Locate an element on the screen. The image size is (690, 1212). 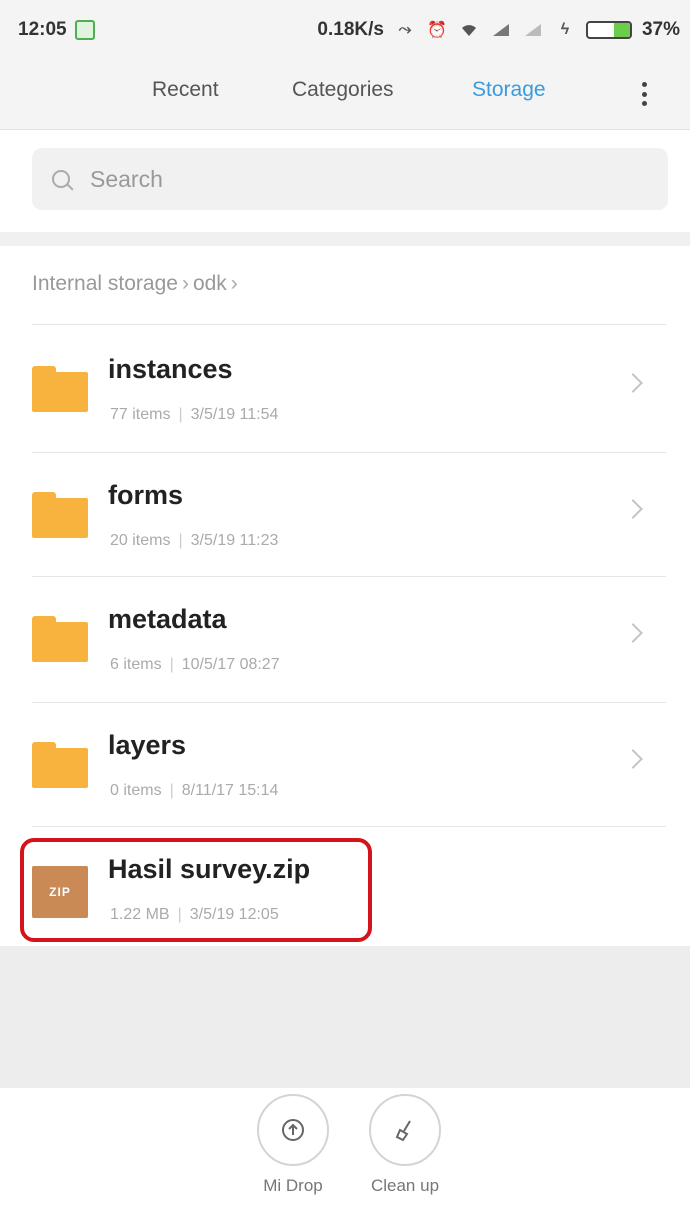
mi-drop-label: Mi Drop is located at coordinates (293, 1185).